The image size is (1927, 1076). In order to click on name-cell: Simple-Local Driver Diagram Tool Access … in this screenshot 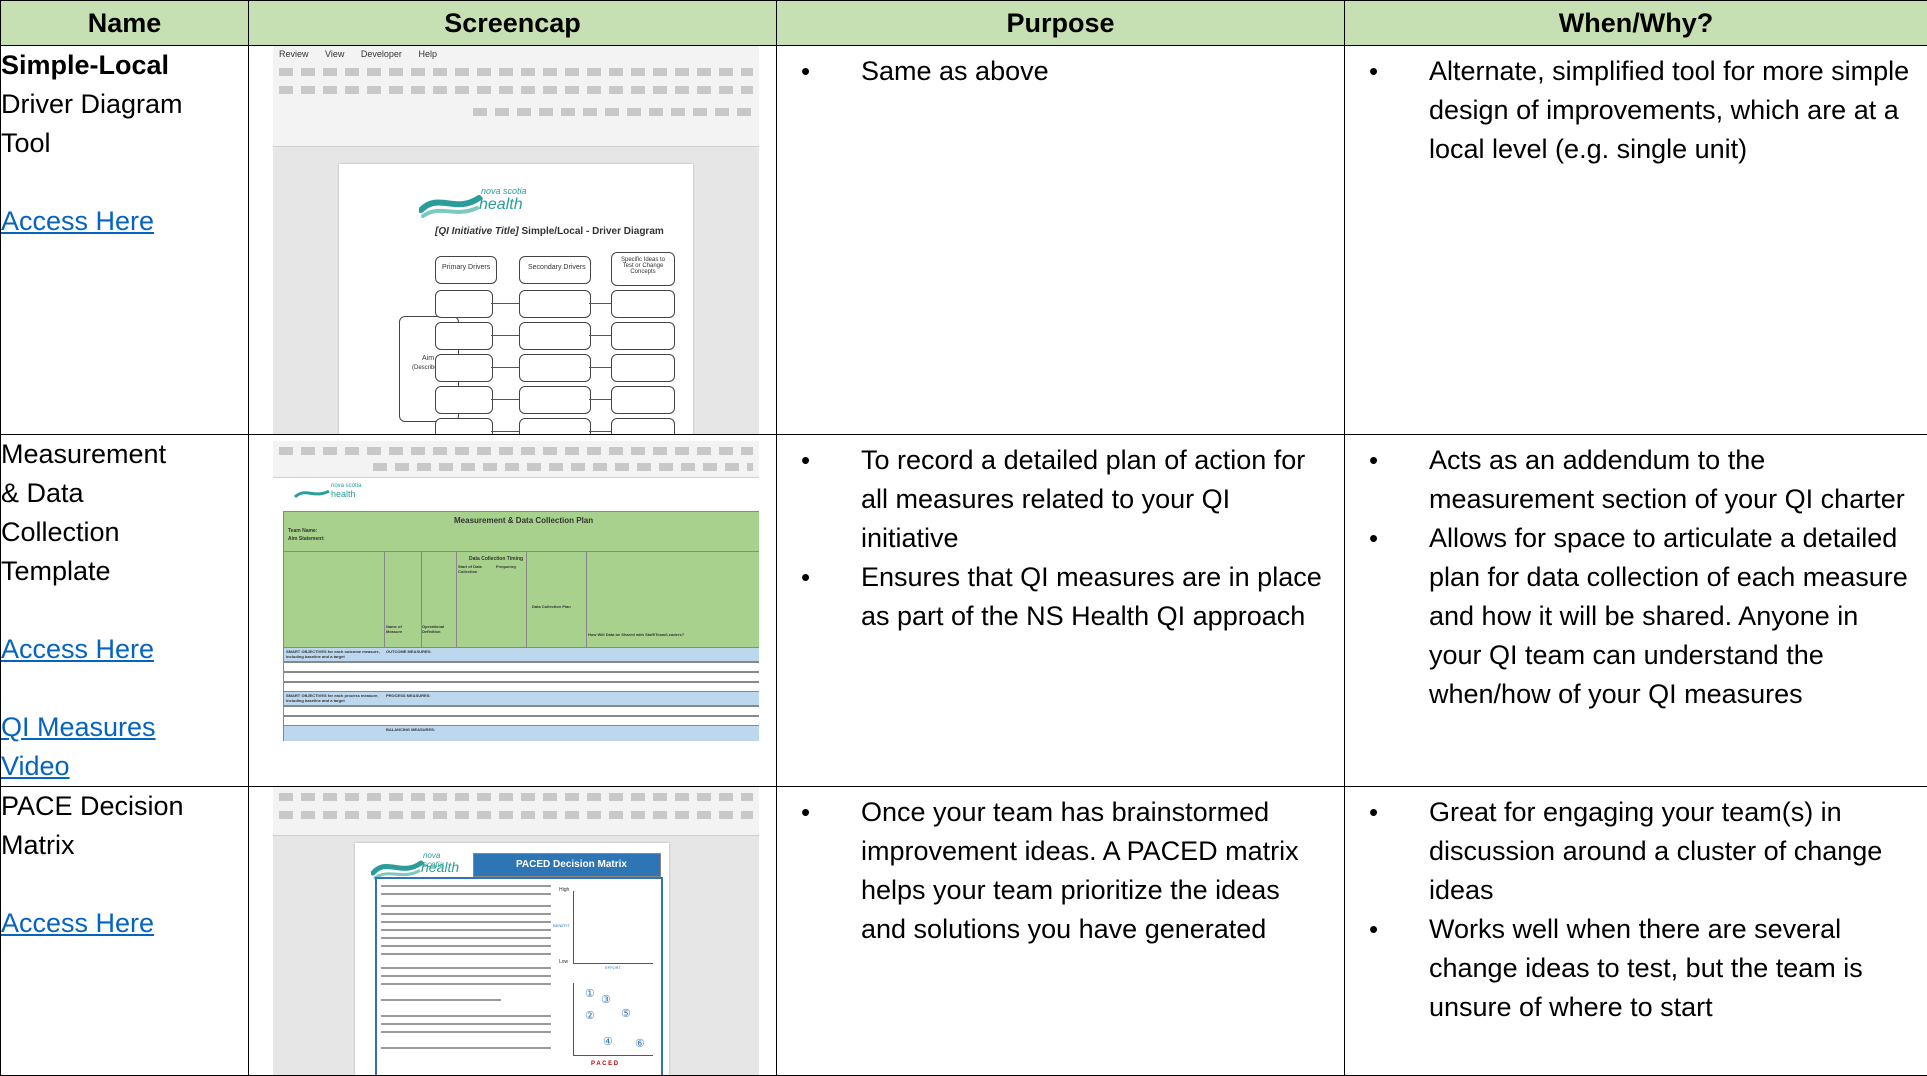, I will do `click(125, 240)`.